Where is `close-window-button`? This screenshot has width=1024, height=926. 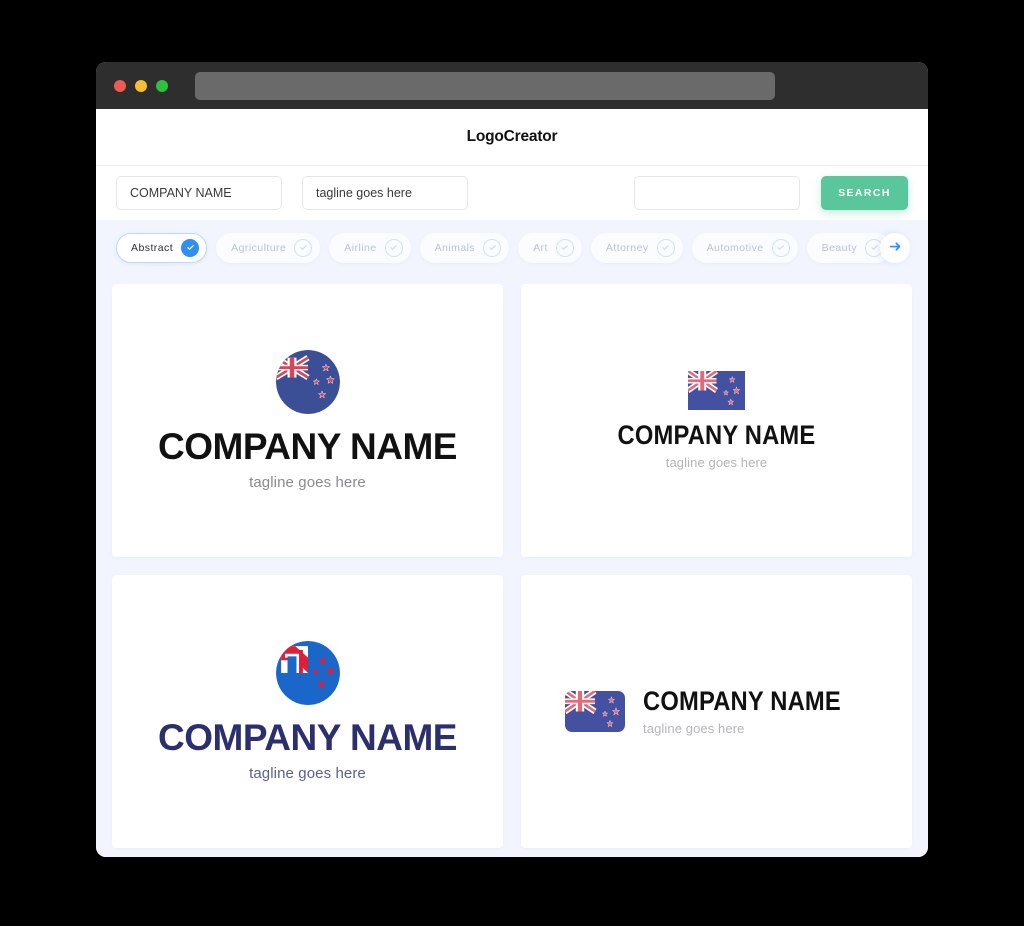 close-window-button is located at coordinates (120, 85).